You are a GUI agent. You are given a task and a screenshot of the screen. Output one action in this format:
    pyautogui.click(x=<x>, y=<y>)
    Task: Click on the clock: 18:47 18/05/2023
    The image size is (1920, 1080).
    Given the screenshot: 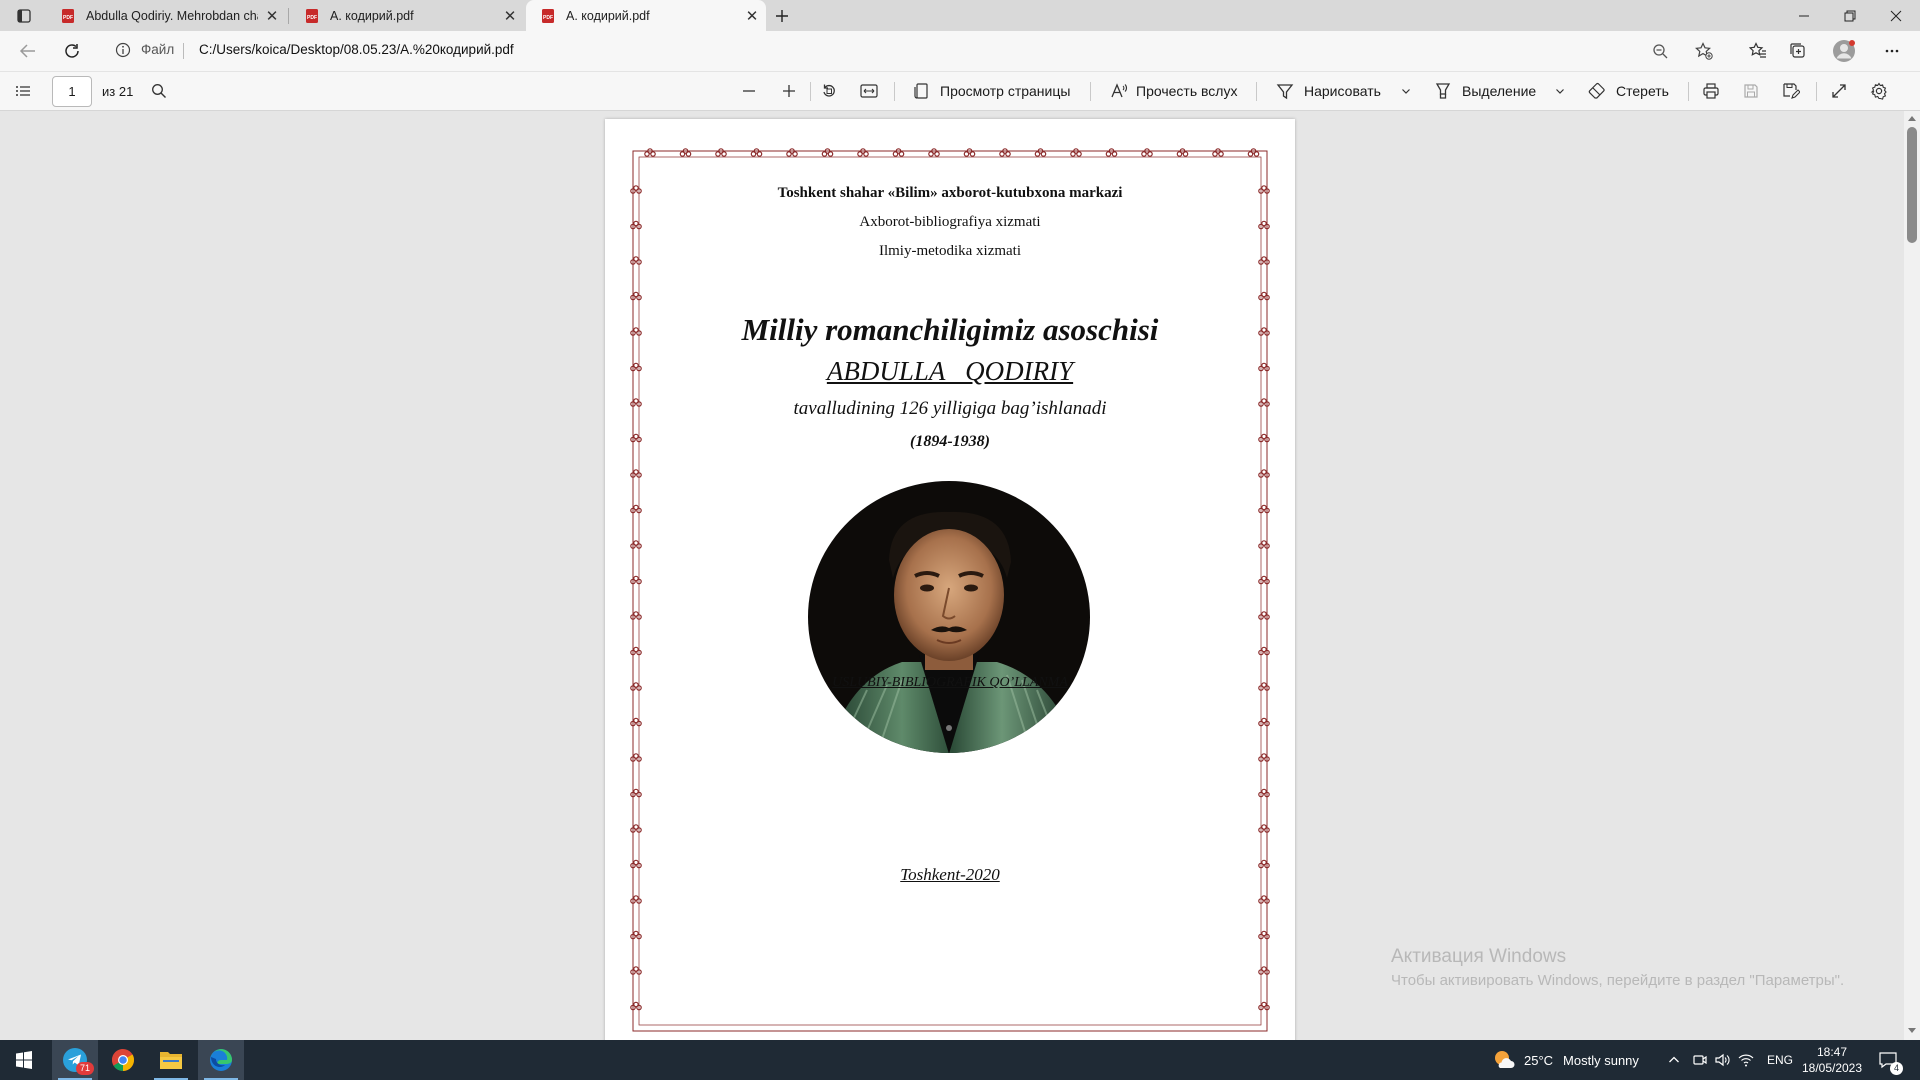 What is the action you would take?
    pyautogui.click(x=1832, y=1060)
    